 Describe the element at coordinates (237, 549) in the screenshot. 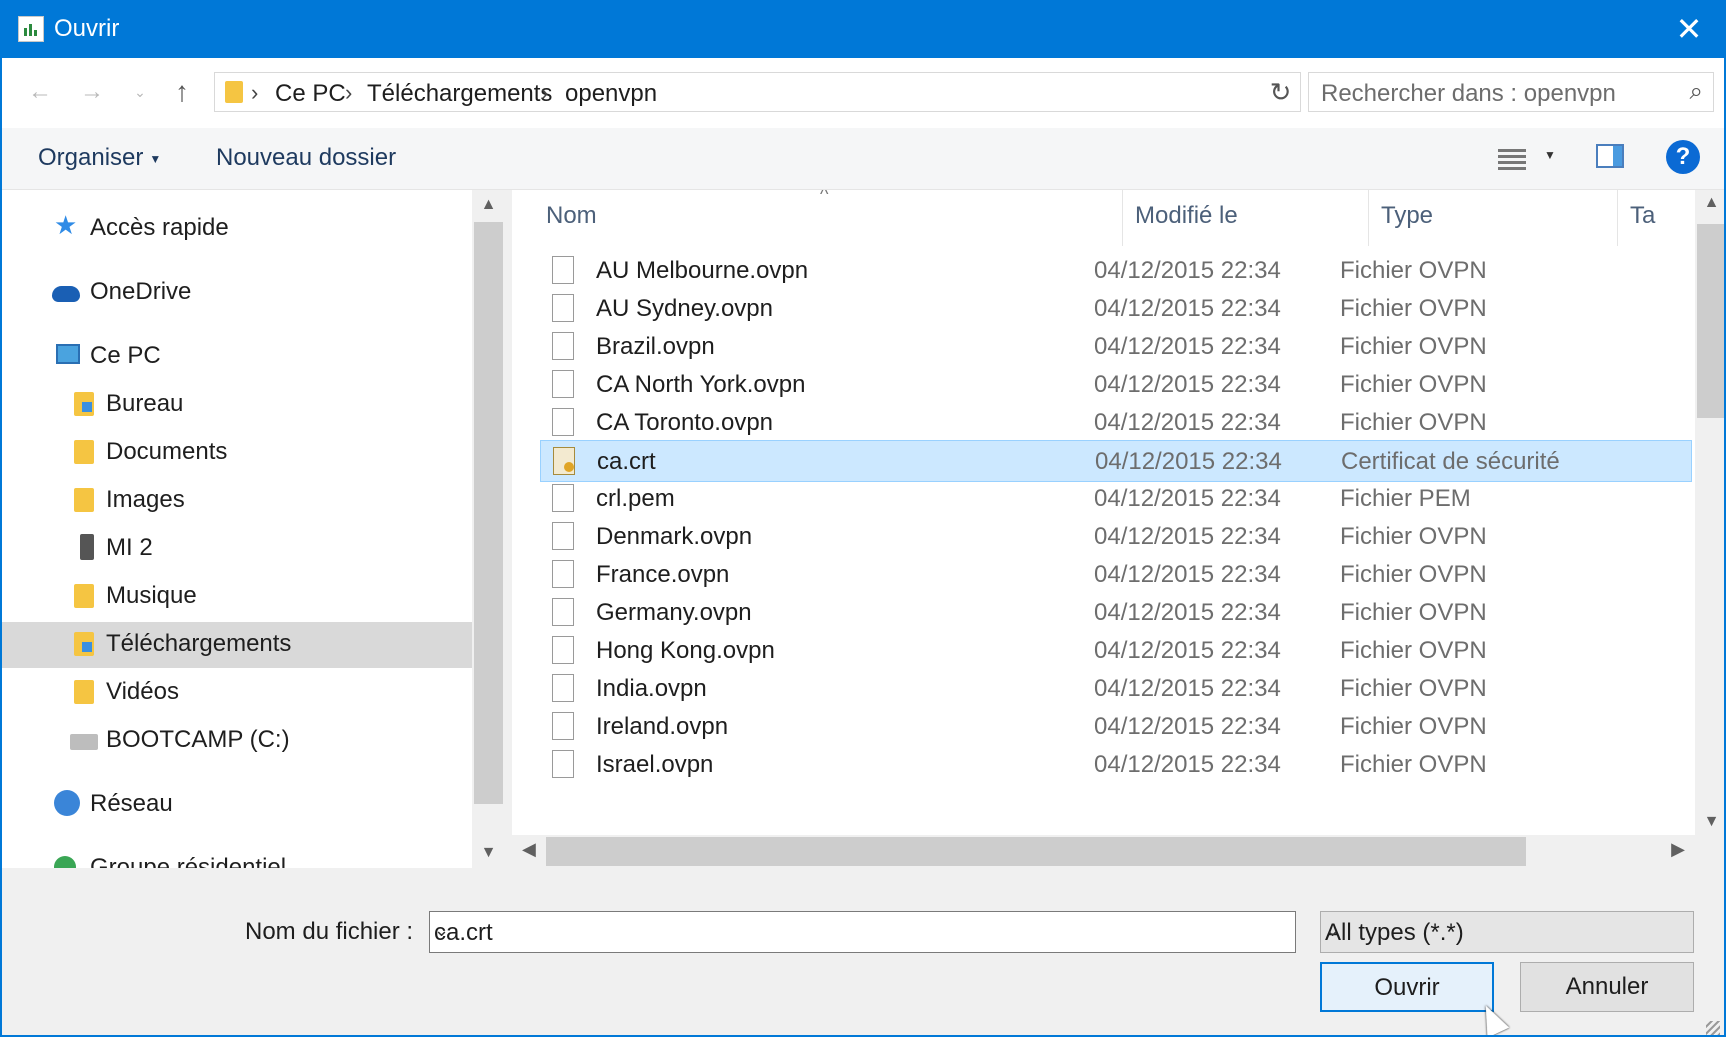

I see `nav-item-mi2: MI 2` at that location.